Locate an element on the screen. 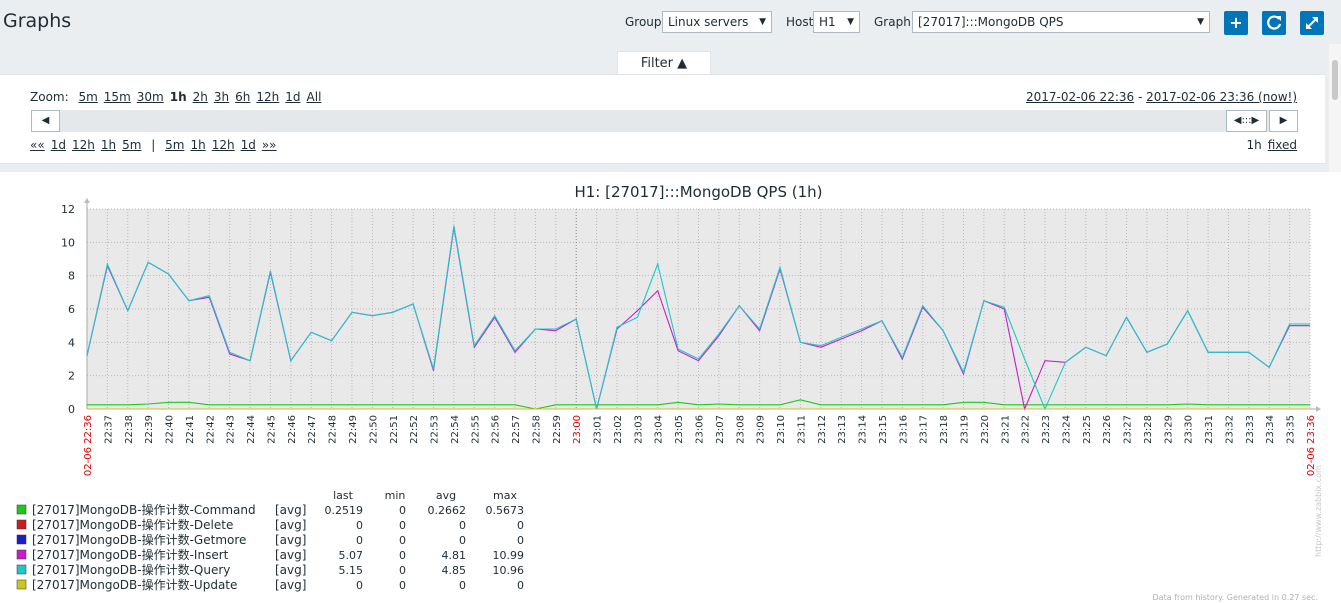 The width and height of the screenshot is (1341, 603). add-to-favourites-button: + is located at coordinates (1236, 23).